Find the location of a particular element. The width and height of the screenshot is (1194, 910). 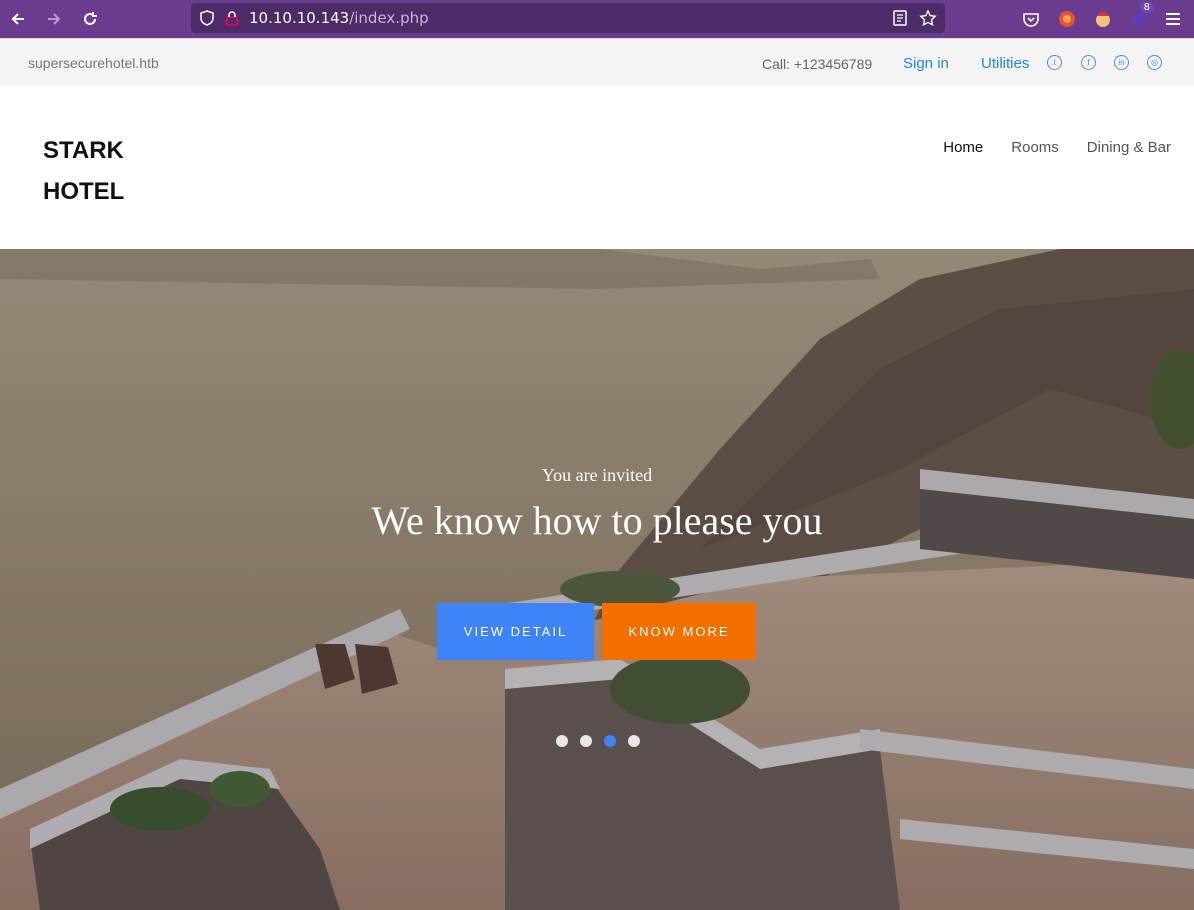

logo-line1: STARK is located at coordinates (83, 150).